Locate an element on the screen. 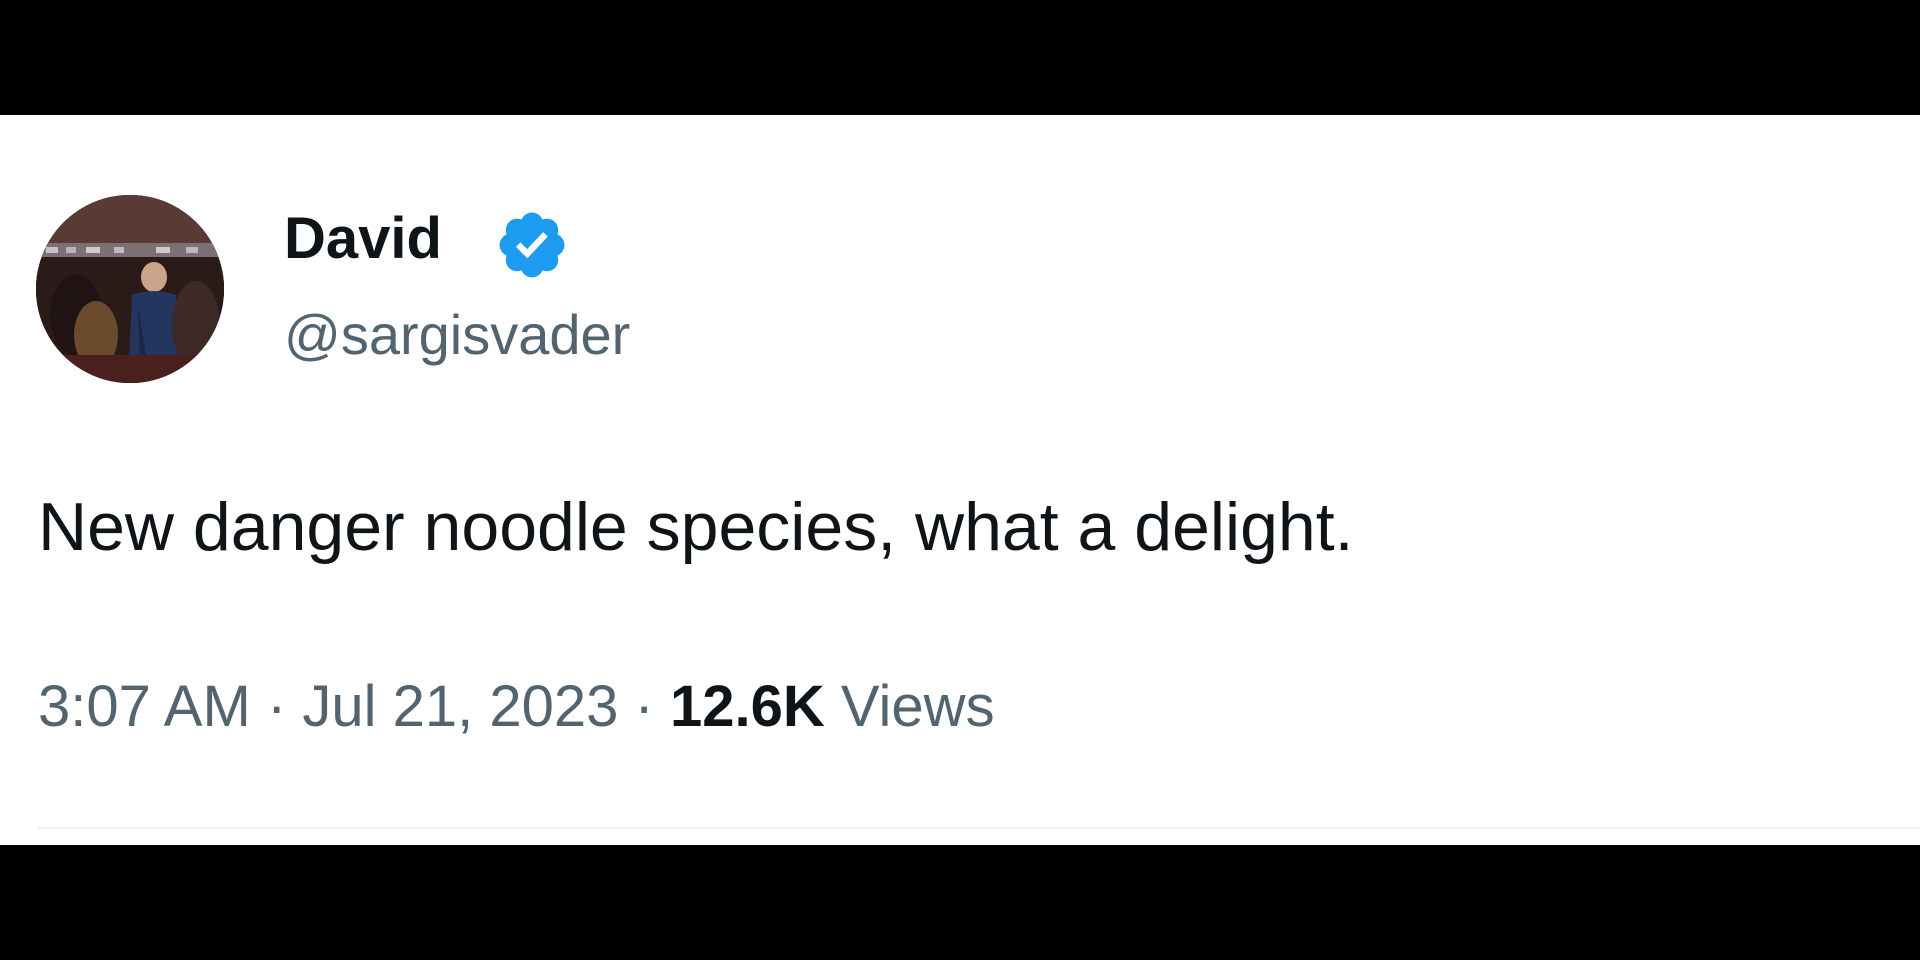  author-display-name: David is located at coordinates (363, 239).